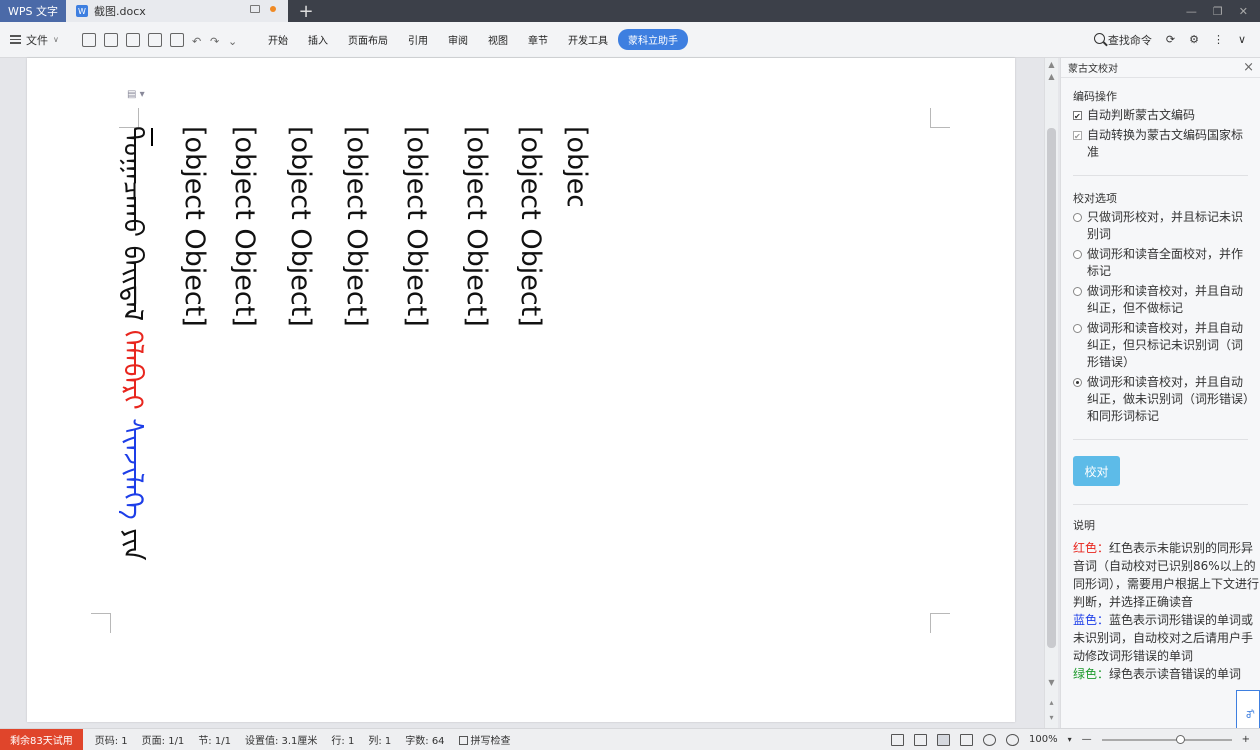 This screenshot has width=1260, height=750. I want to click on trial-badge: 剩余83天试用, so click(41, 739).